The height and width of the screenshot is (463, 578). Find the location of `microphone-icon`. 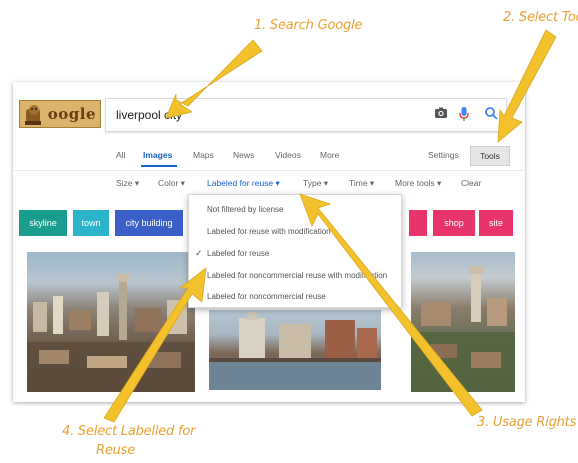

microphone-icon is located at coordinates (464, 114).